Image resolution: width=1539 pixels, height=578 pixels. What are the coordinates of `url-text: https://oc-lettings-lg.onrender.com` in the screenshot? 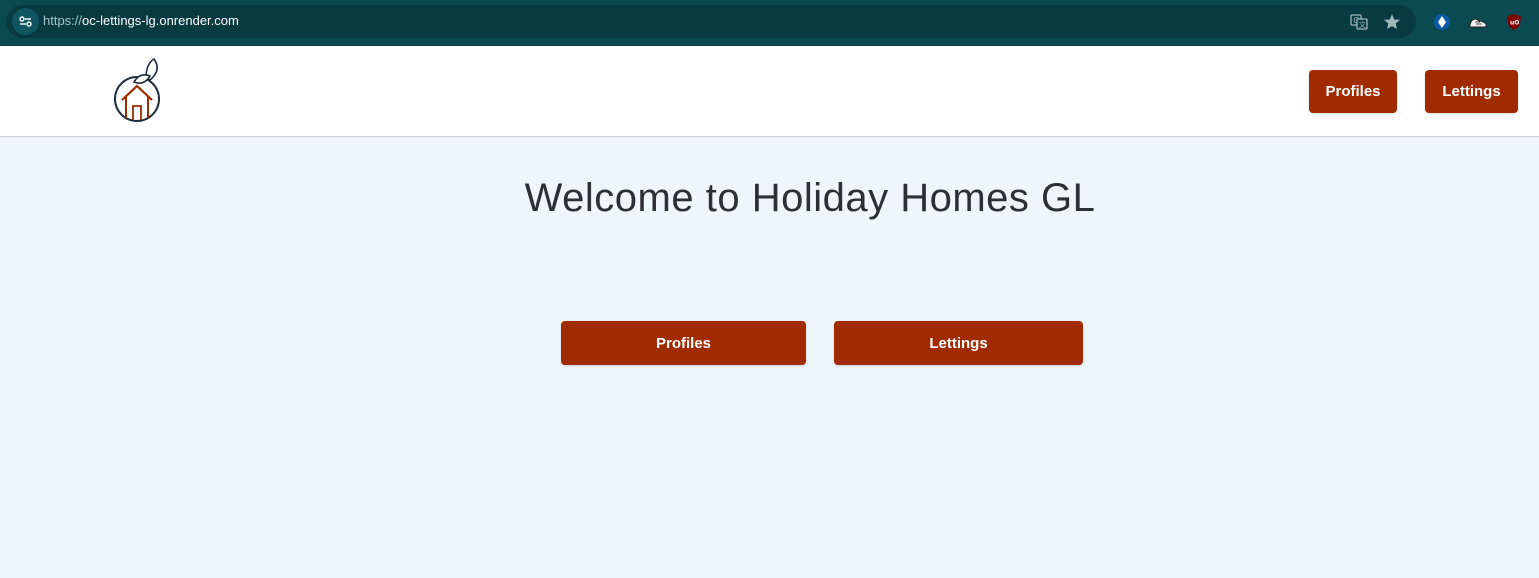 It's located at (141, 20).